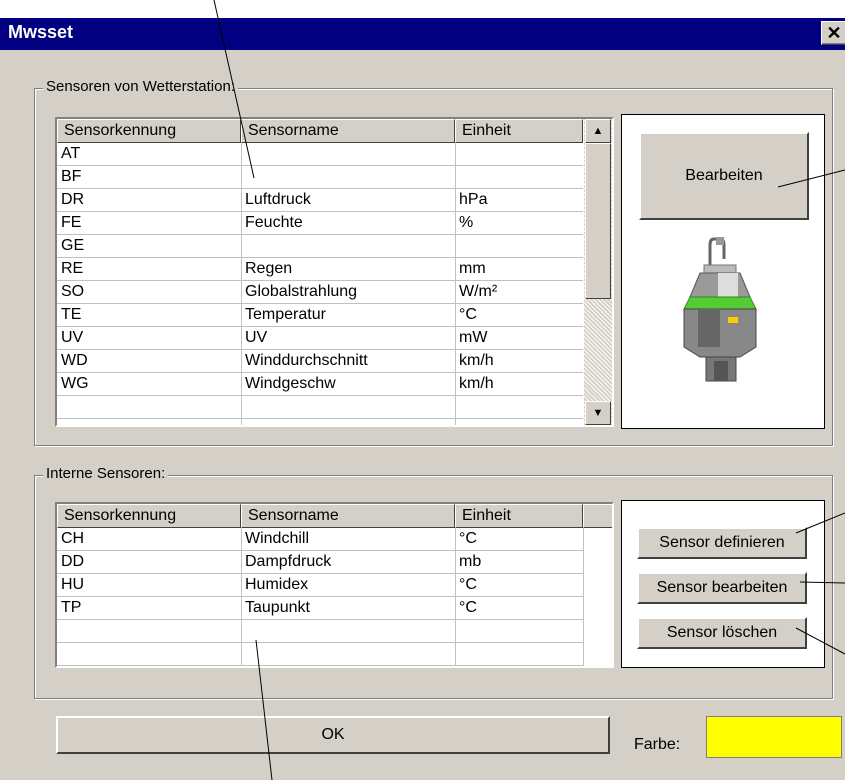  I want to click on ok-button-label: OK, so click(333, 734).